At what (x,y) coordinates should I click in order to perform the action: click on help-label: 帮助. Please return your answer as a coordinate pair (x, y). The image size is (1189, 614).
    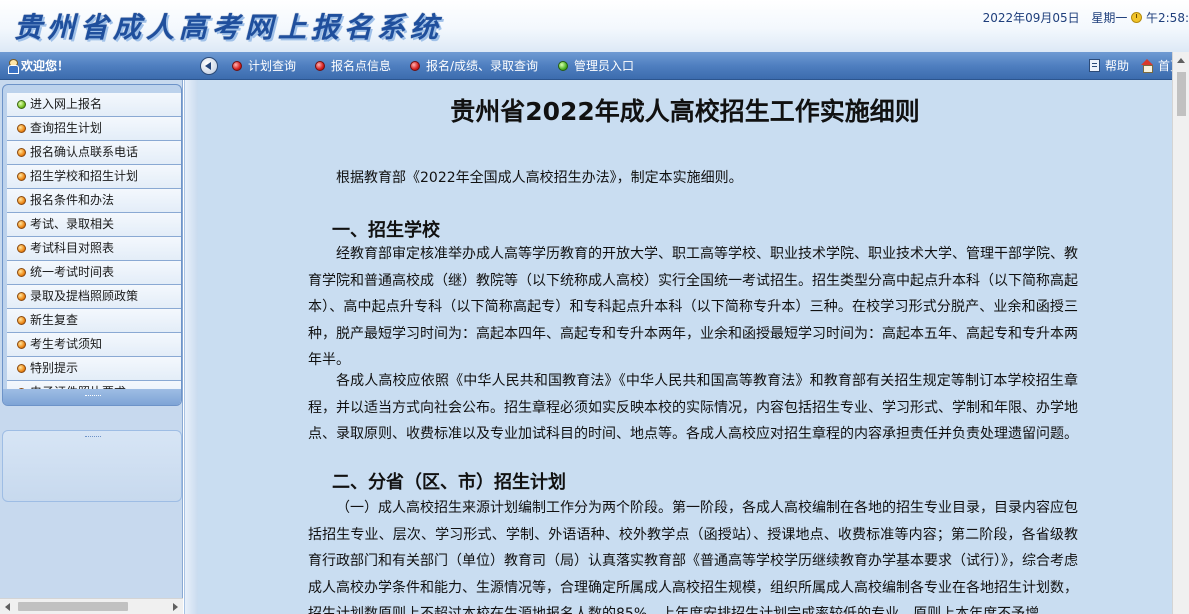
    Looking at the image, I should click on (1117, 66).